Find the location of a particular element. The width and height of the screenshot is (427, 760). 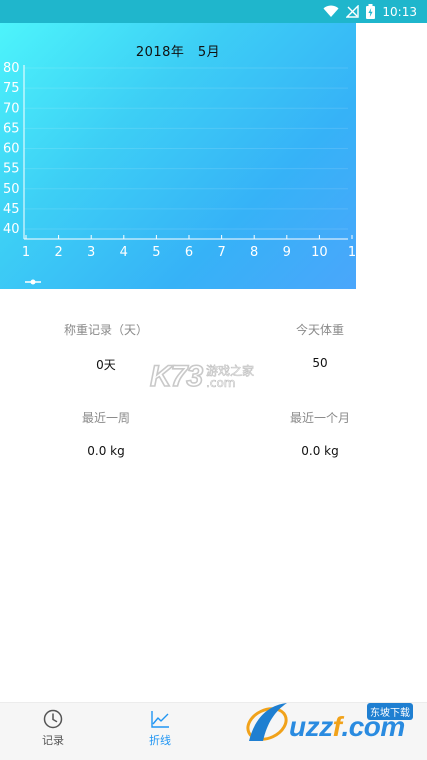

last-week-value: 0.0 kg is located at coordinates (106, 451).